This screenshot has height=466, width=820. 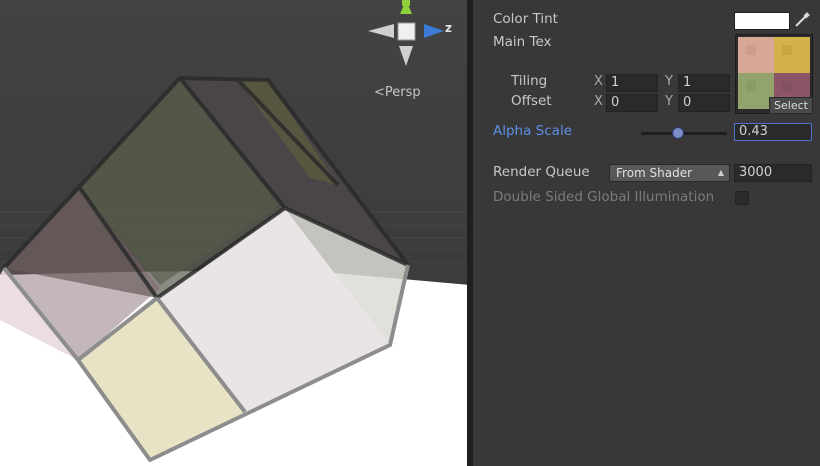 I want to click on dropdown-arrows-icon: ▲, so click(x=720, y=172).